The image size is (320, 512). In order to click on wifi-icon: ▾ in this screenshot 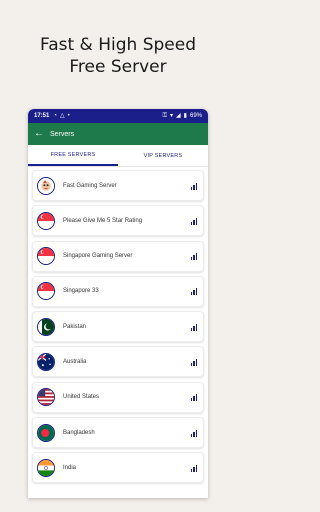, I will do `click(172, 116)`.